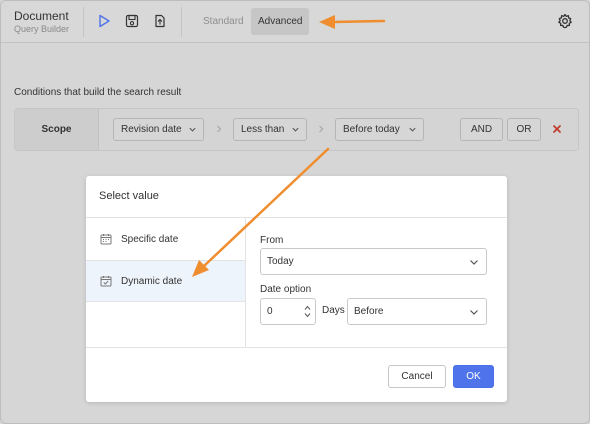 The image size is (590, 424). What do you see at coordinates (417, 376) in the screenshot?
I see `cancel-button: Cancel` at bounding box center [417, 376].